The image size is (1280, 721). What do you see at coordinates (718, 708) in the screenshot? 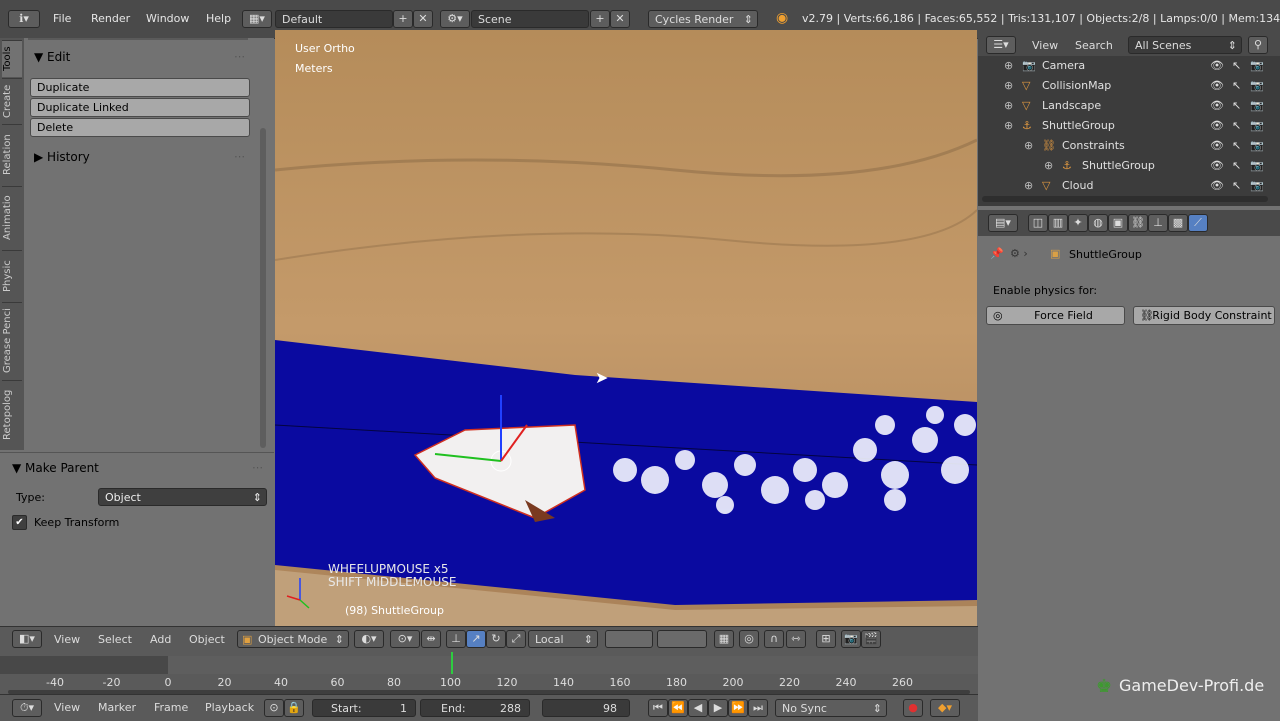
I see `play-icon: ▶` at bounding box center [718, 708].